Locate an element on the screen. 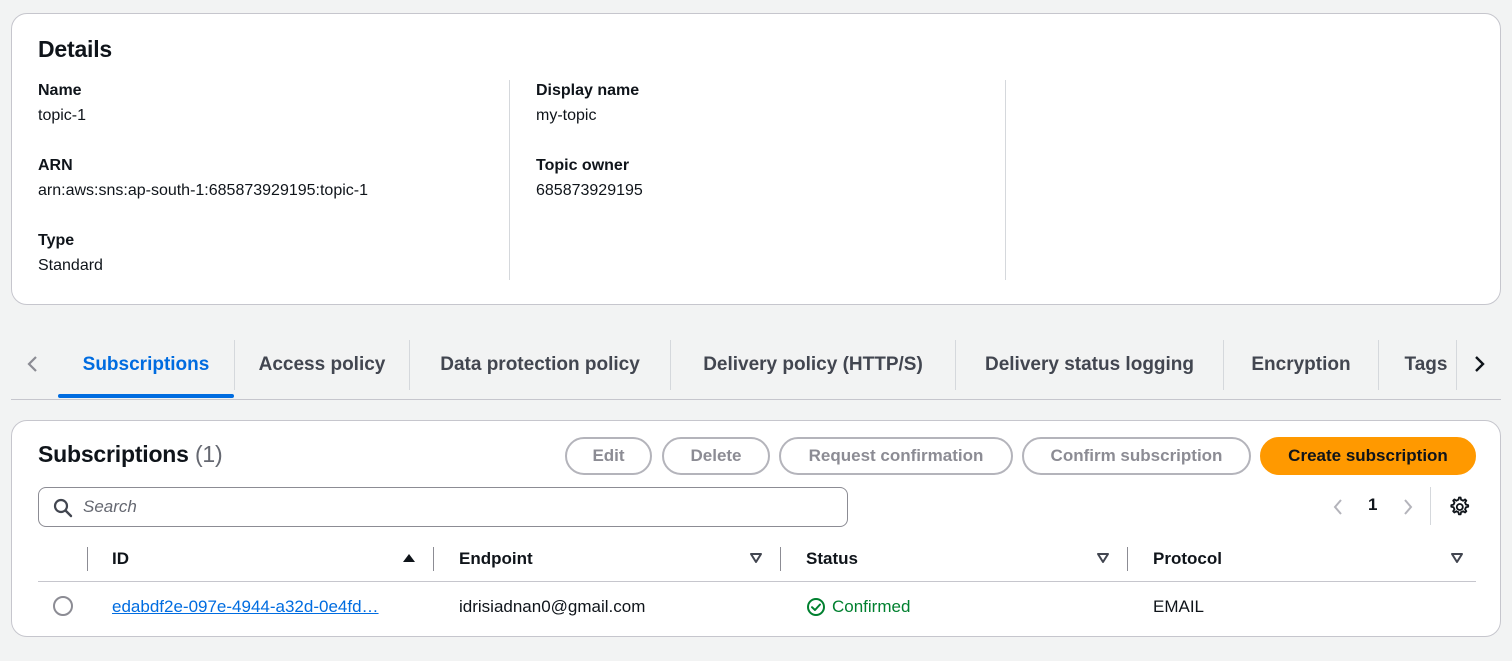  subscriptions-title: Subscriptions (1) is located at coordinates (130, 454).